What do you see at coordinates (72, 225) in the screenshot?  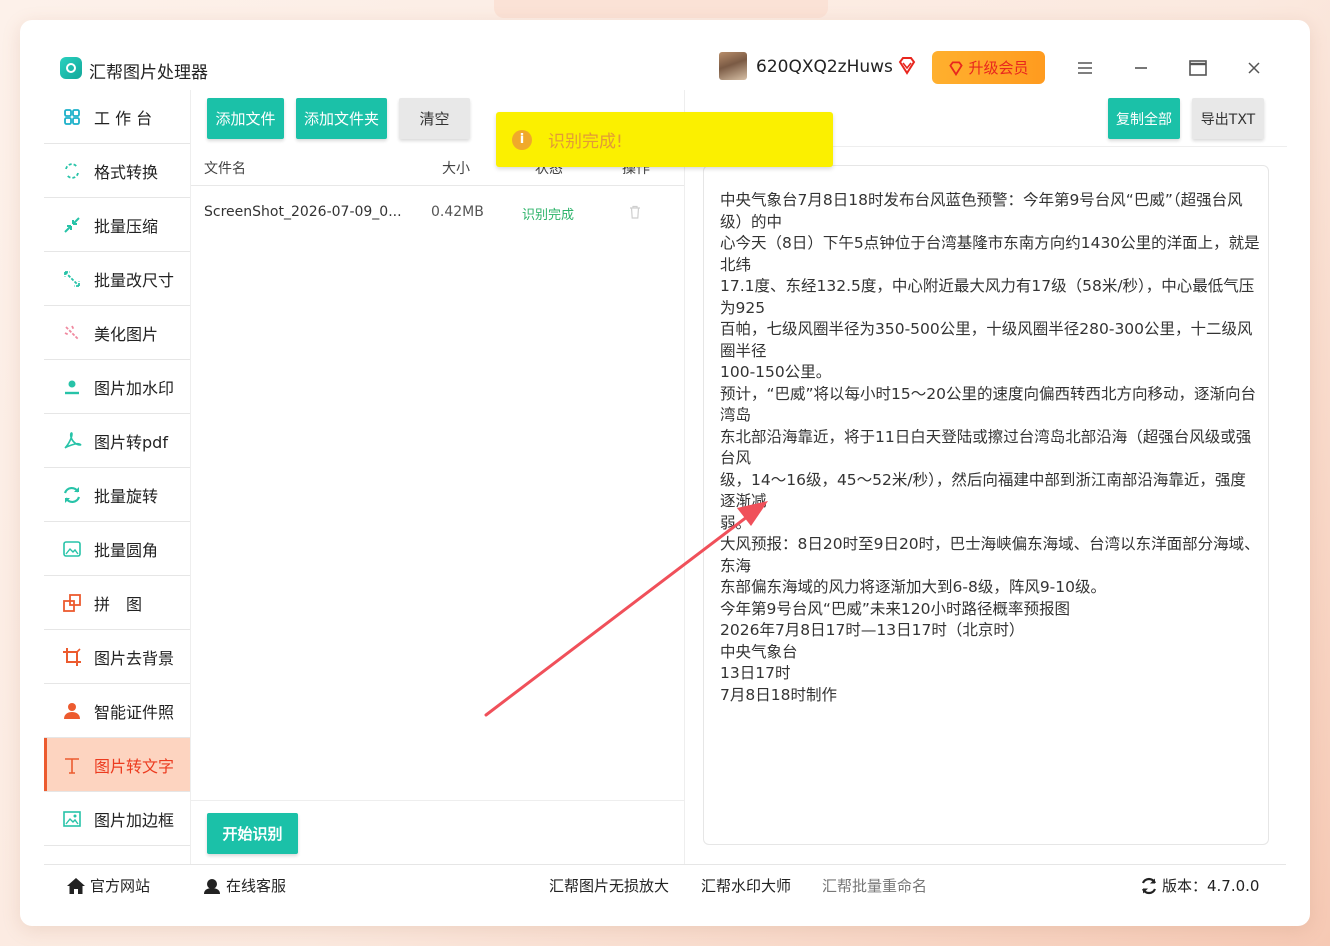 I see `compress-icon` at bounding box center [72, 225].